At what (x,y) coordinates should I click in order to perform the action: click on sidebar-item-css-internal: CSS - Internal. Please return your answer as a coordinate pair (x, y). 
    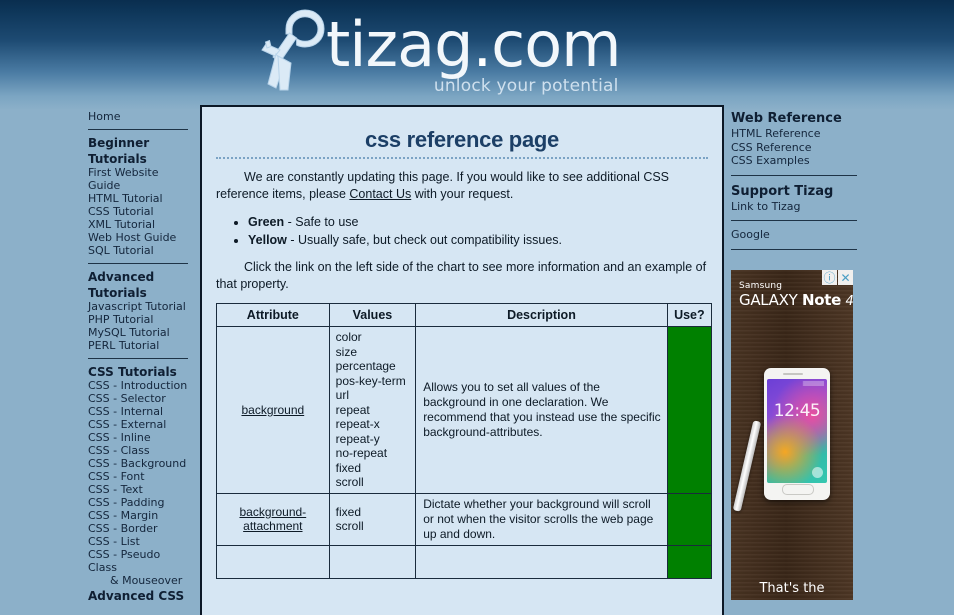
    Looking at the image, I should click on (140, 411).